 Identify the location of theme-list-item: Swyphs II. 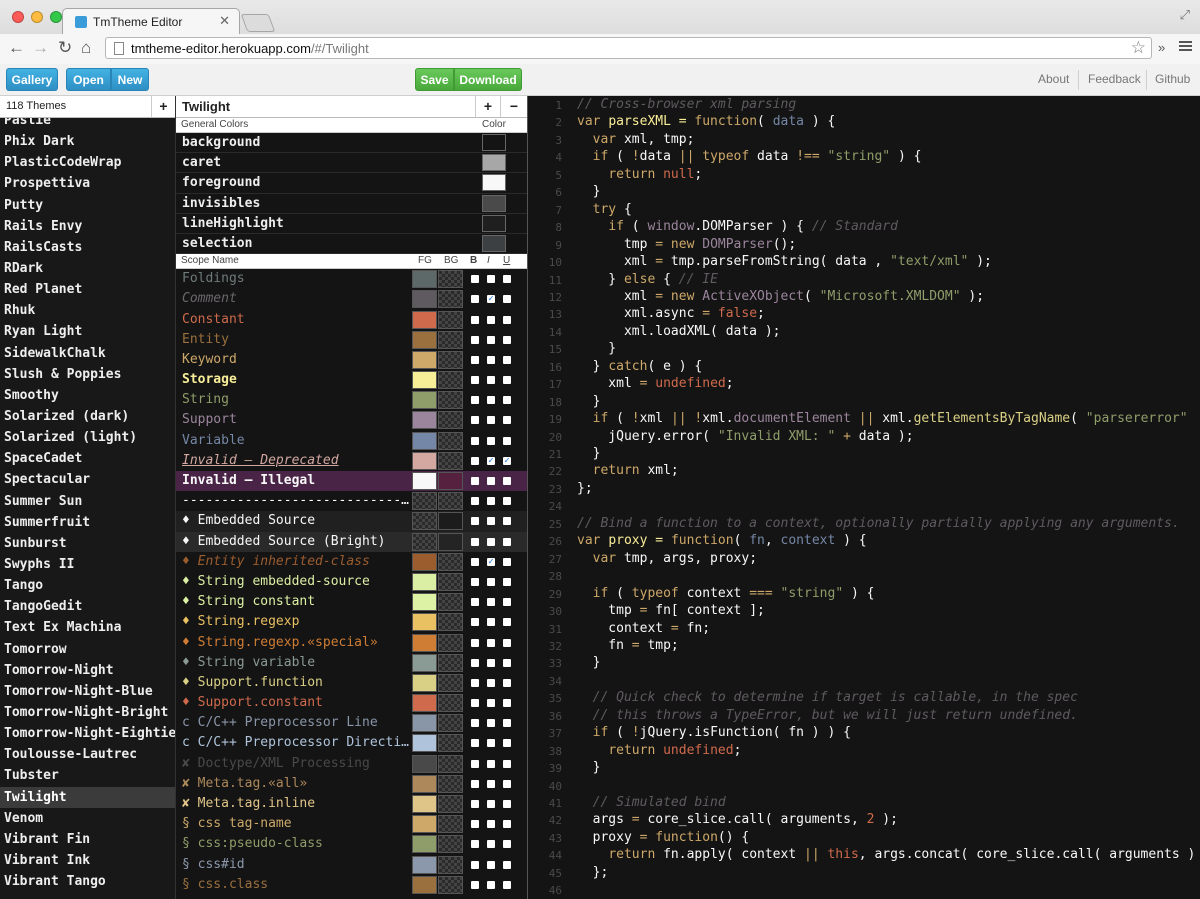
(87, 564).